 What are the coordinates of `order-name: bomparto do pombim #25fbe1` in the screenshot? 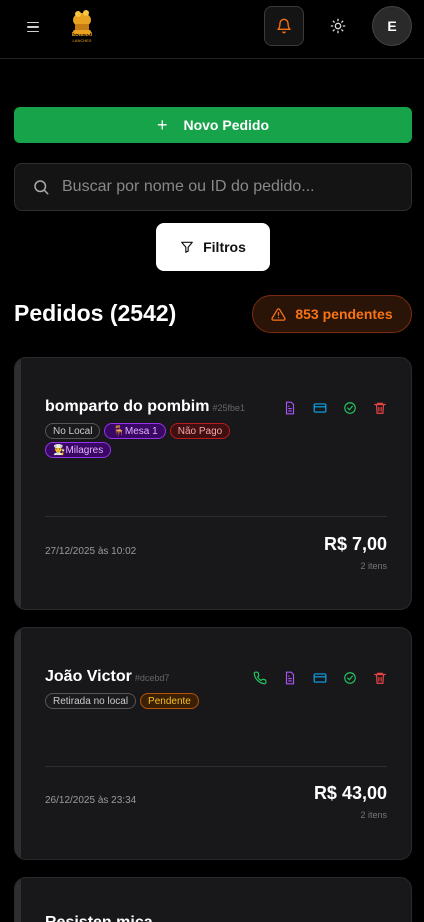 It's located at (145, 406).